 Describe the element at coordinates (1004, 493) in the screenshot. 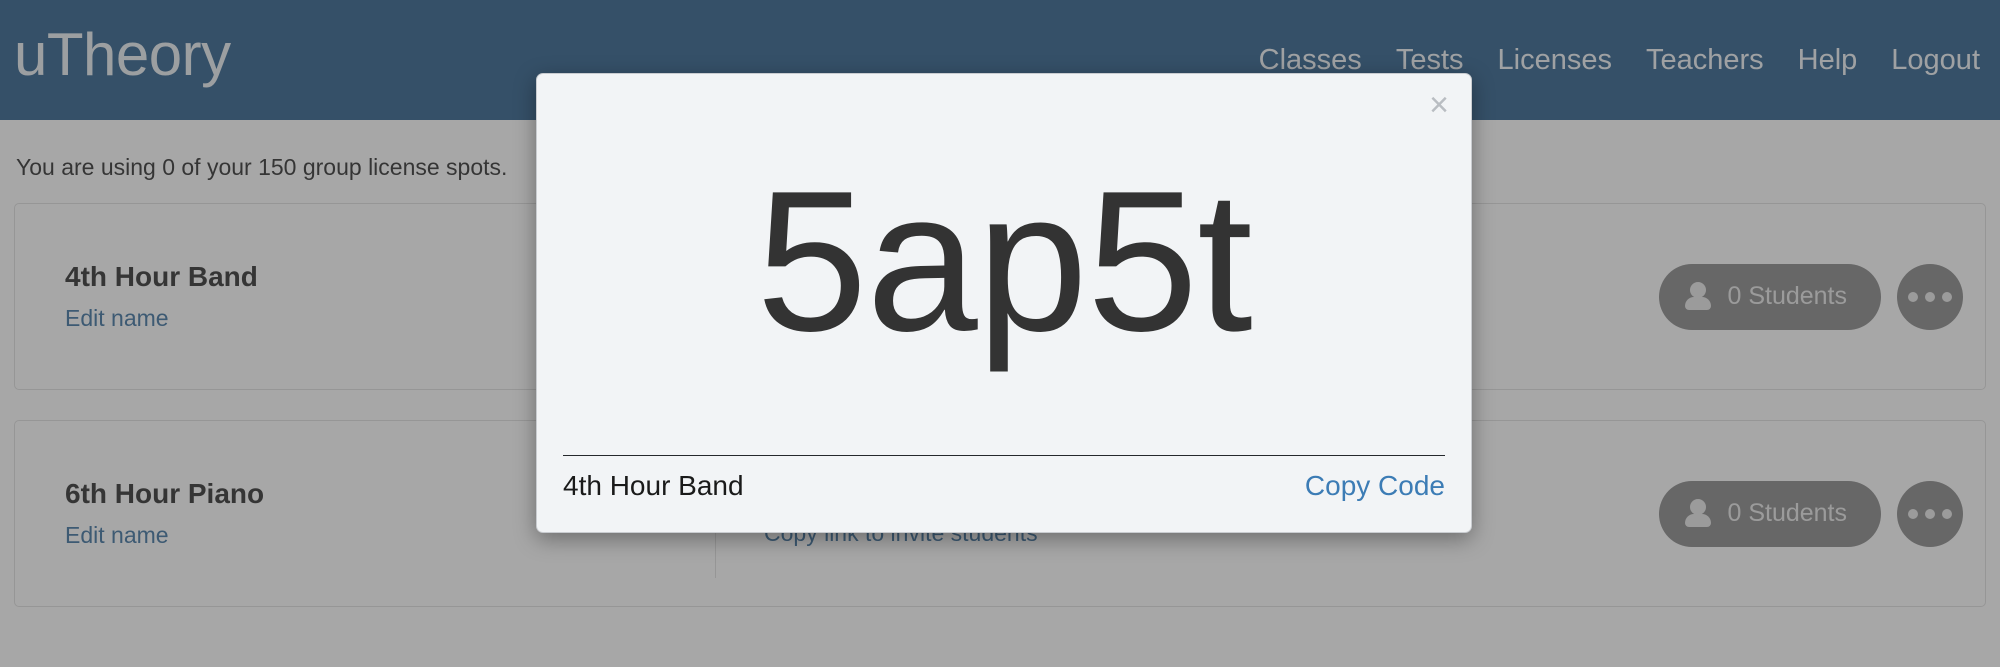

I see `join-code-footer: 4th Hour Band Copy Code` at that location.